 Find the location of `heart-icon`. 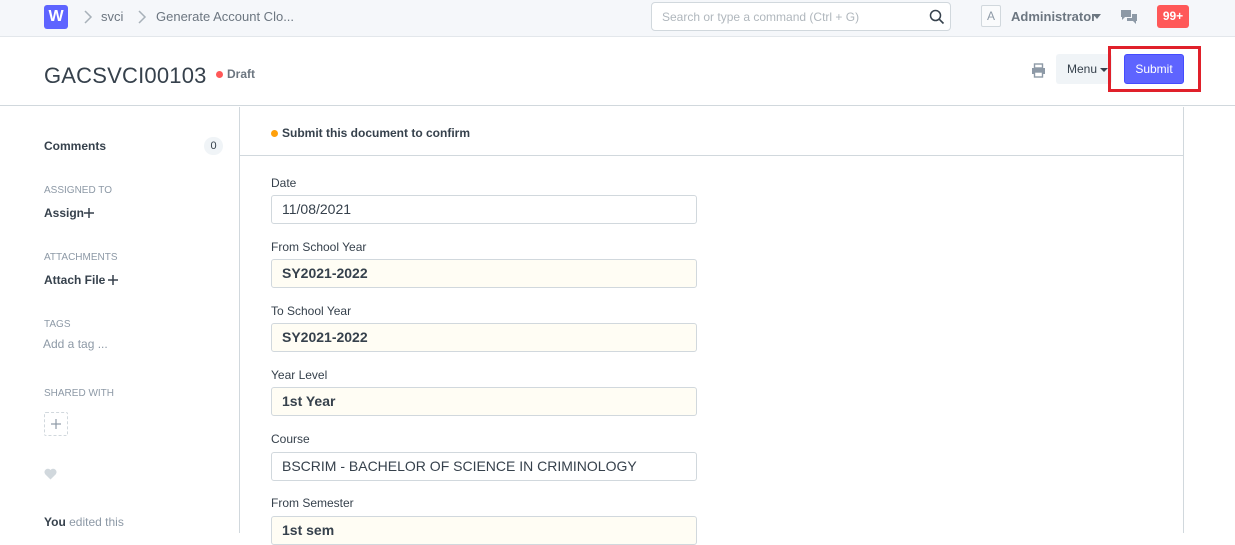

heart-icon is located at coordinates (50, 474).